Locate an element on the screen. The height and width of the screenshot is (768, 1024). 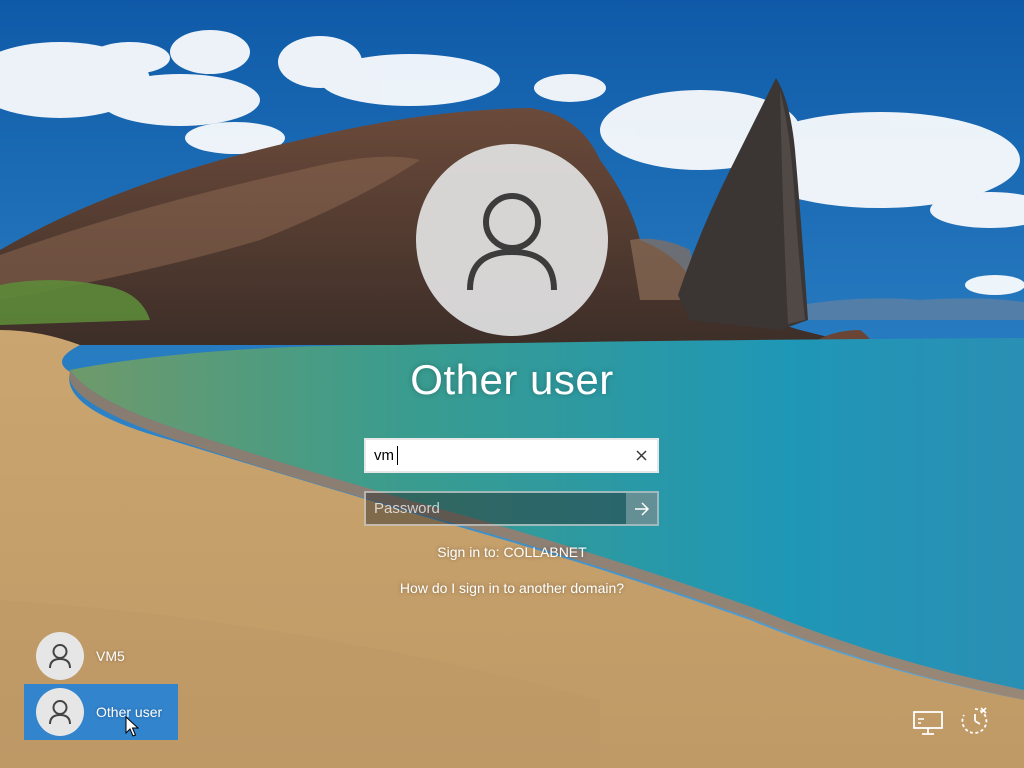
password-input is located at coordinates (497, 508).